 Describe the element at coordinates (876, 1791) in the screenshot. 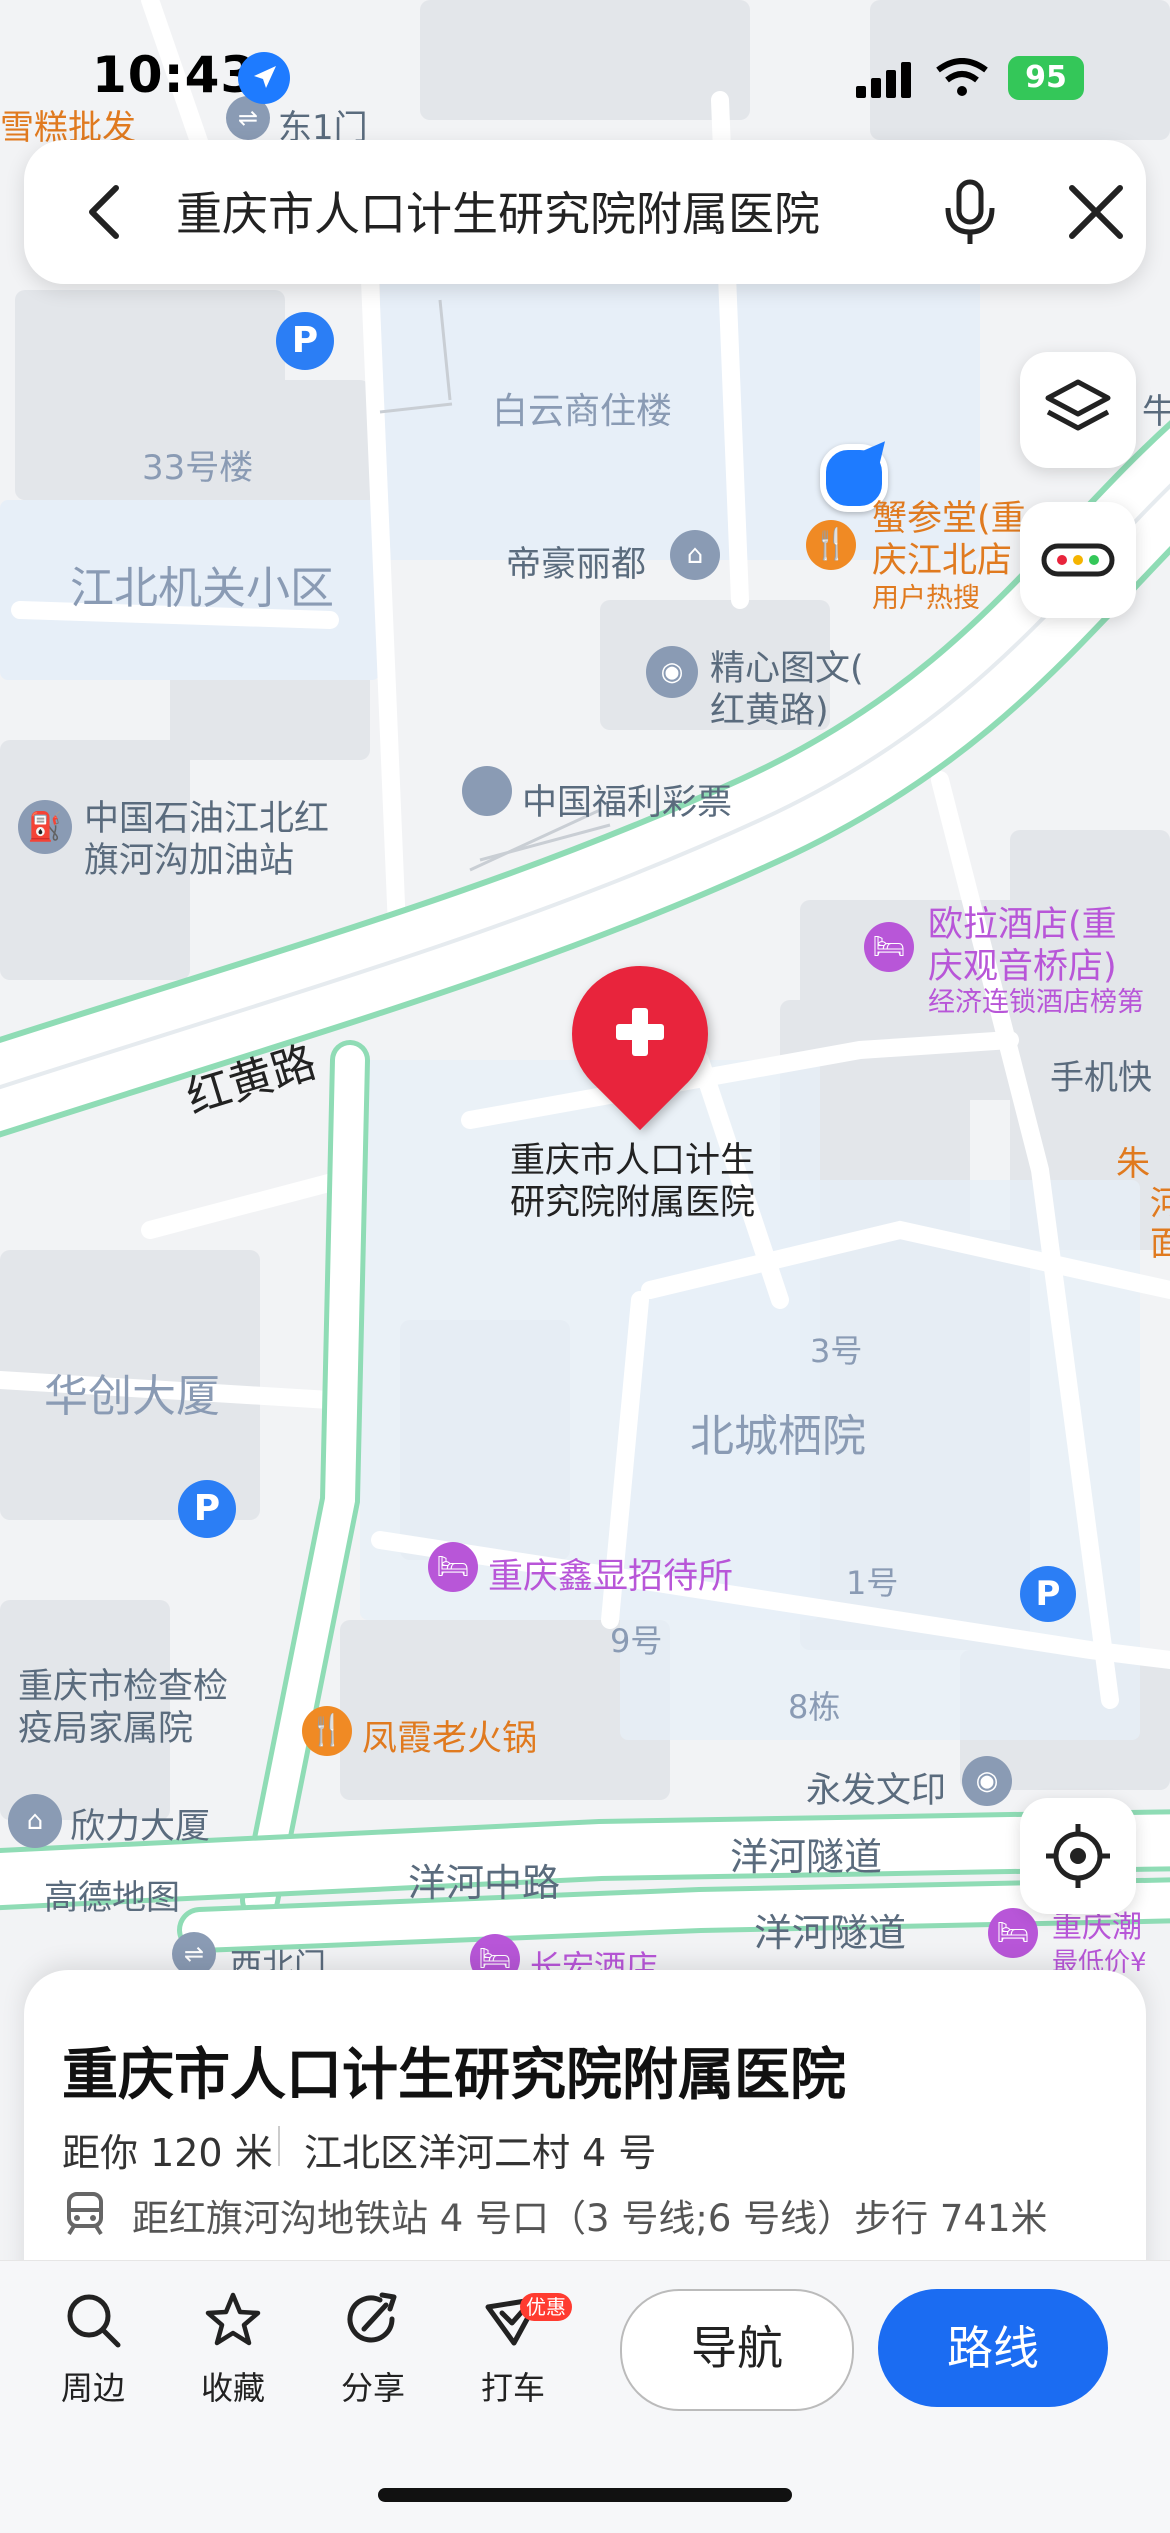

I see `map-label: 永发文印` at that location.